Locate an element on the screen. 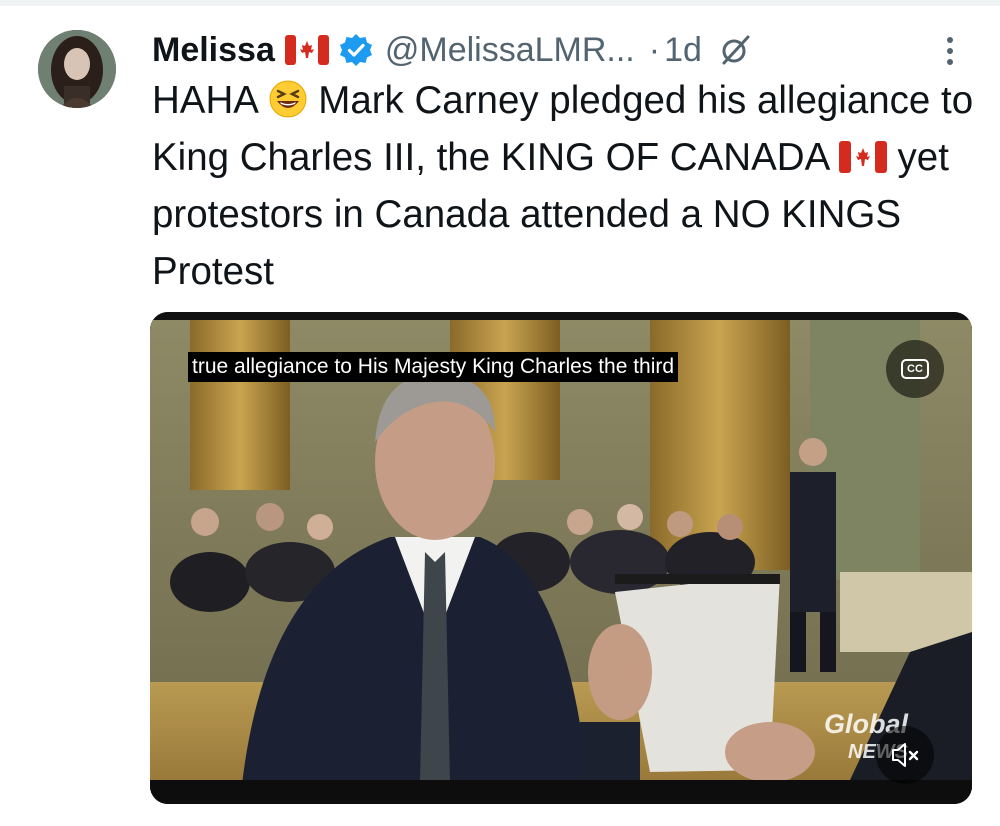 The height and width of the screenshot is (826, 1000). grok-icon is located at coordinates (735, 50).